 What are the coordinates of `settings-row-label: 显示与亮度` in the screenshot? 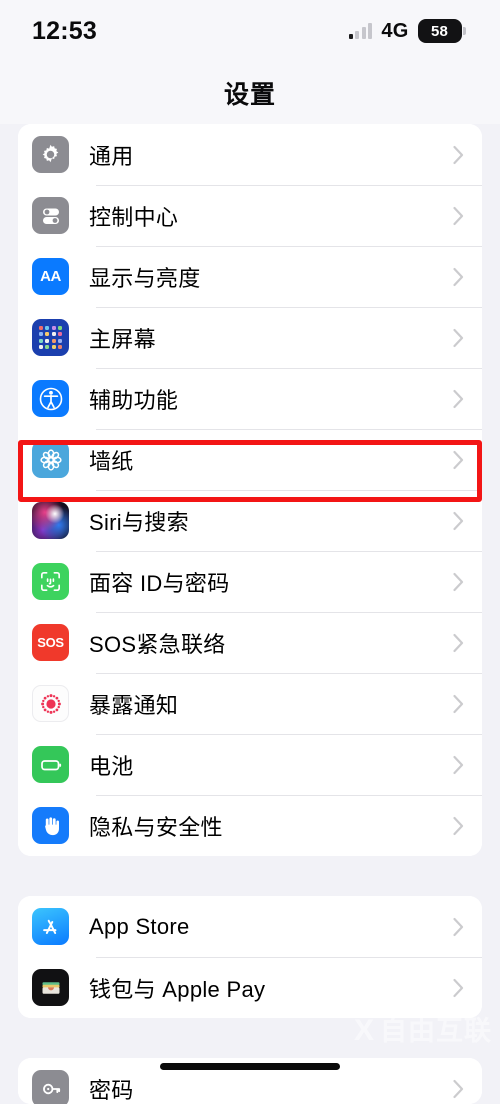 It's located at (271, 277).